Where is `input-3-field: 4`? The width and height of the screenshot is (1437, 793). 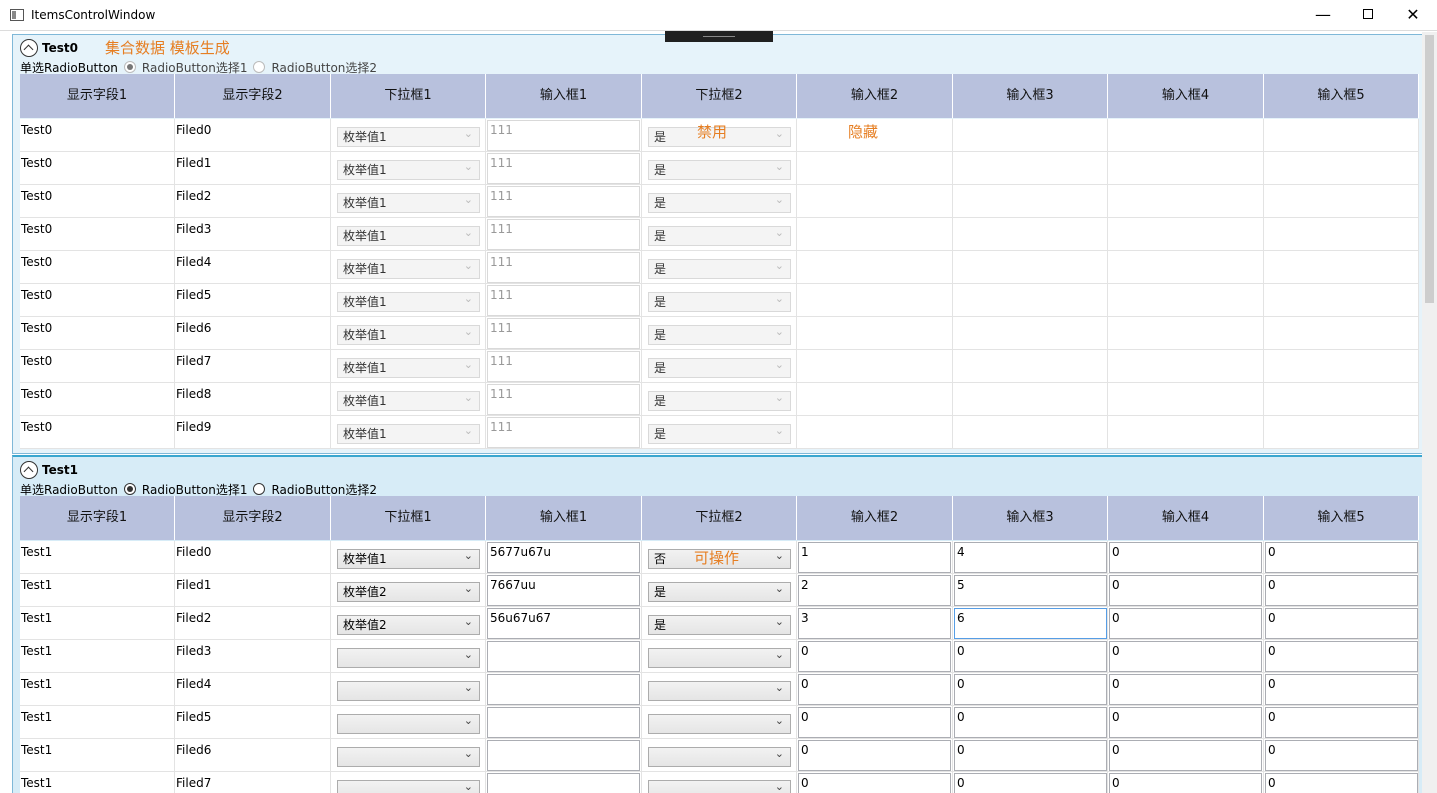
input-3-field: 4 is located at coordinates (1030, 557).